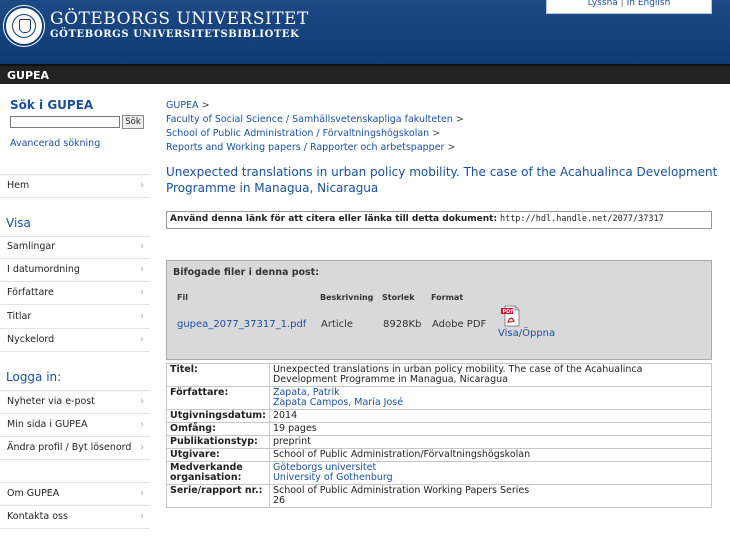 This screenshot has height=536, width=730. I want to click on sidebar-item-forfattare: Författare ›, so click(75, 293).